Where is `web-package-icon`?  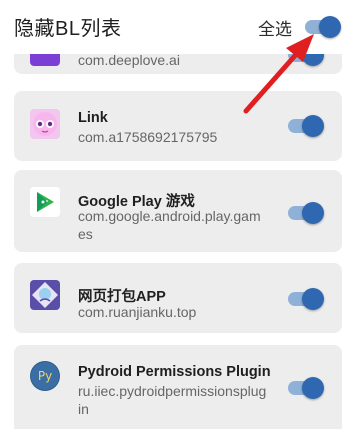 web-package-icon is located at coordinates (45, 295).